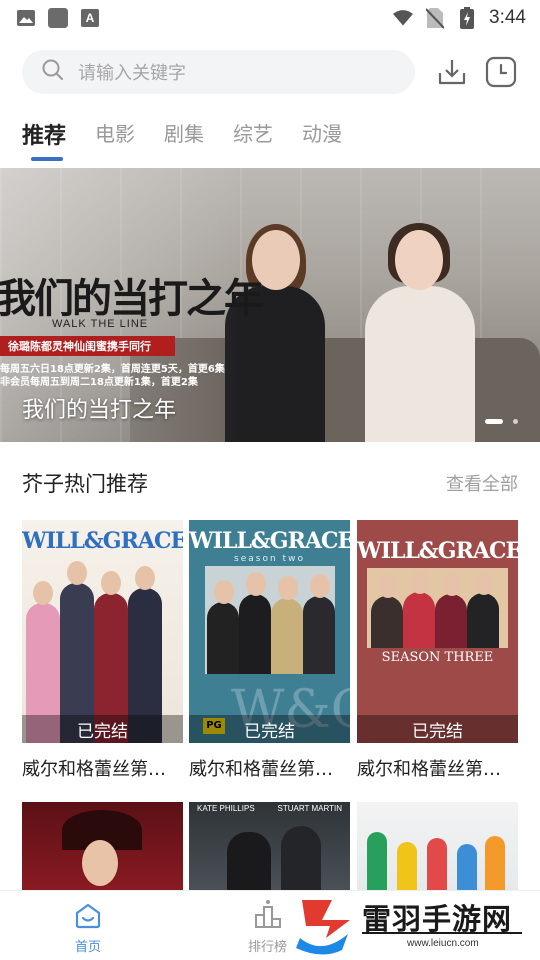 The height and width of the screenshot is (960, 540). I want to click on tab-recommend: 推荐, so click(44, 139).